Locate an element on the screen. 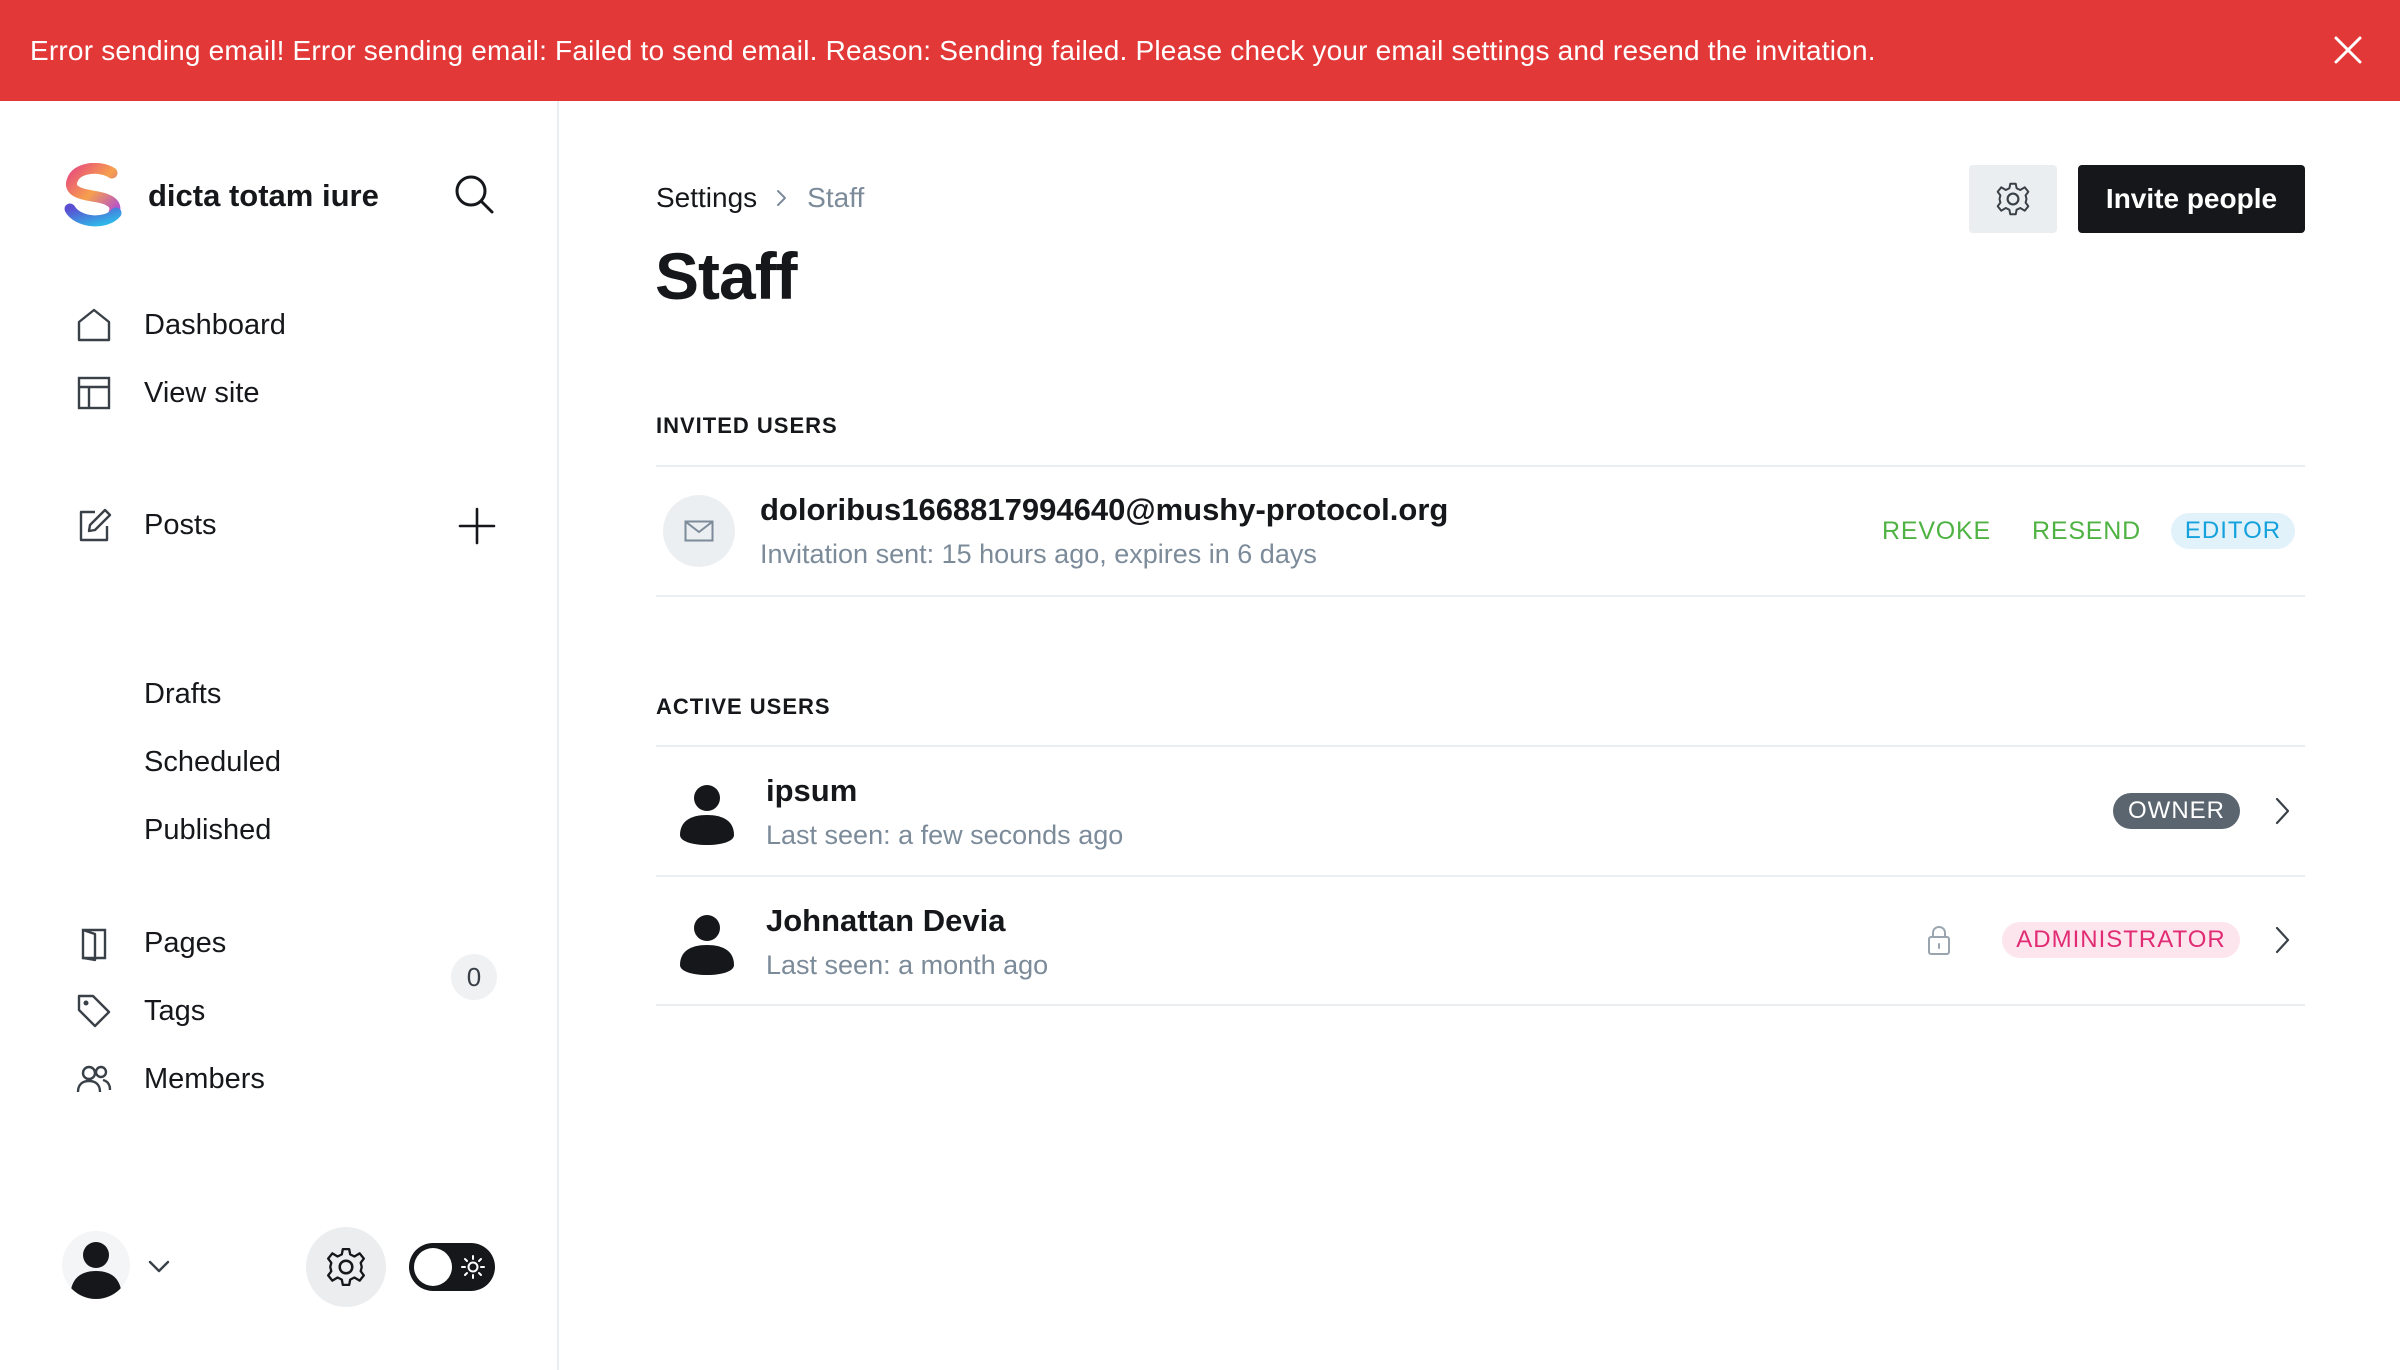 Image resolution: width=2400 pixels, height=1370 pixels. page-icon is located at coordinates (94, 945).